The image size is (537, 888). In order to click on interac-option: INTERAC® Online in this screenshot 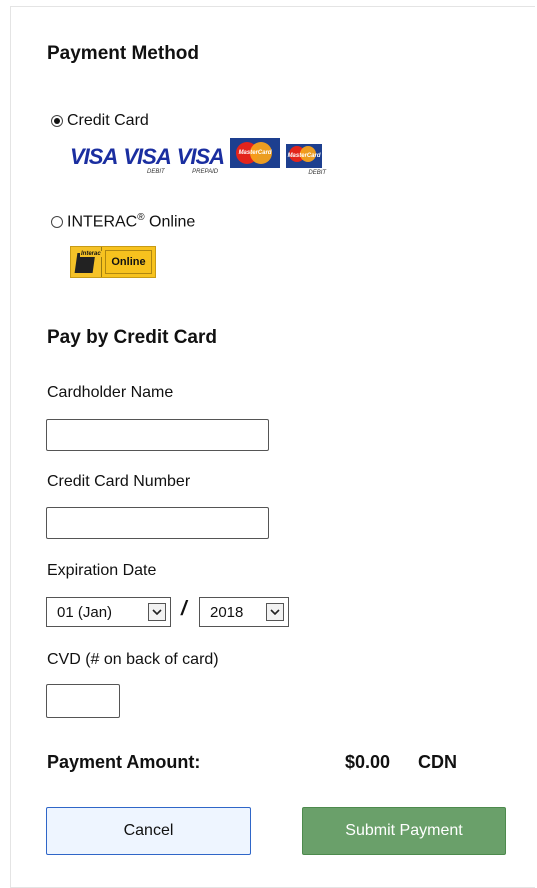, I will do `click(123, 221)`.